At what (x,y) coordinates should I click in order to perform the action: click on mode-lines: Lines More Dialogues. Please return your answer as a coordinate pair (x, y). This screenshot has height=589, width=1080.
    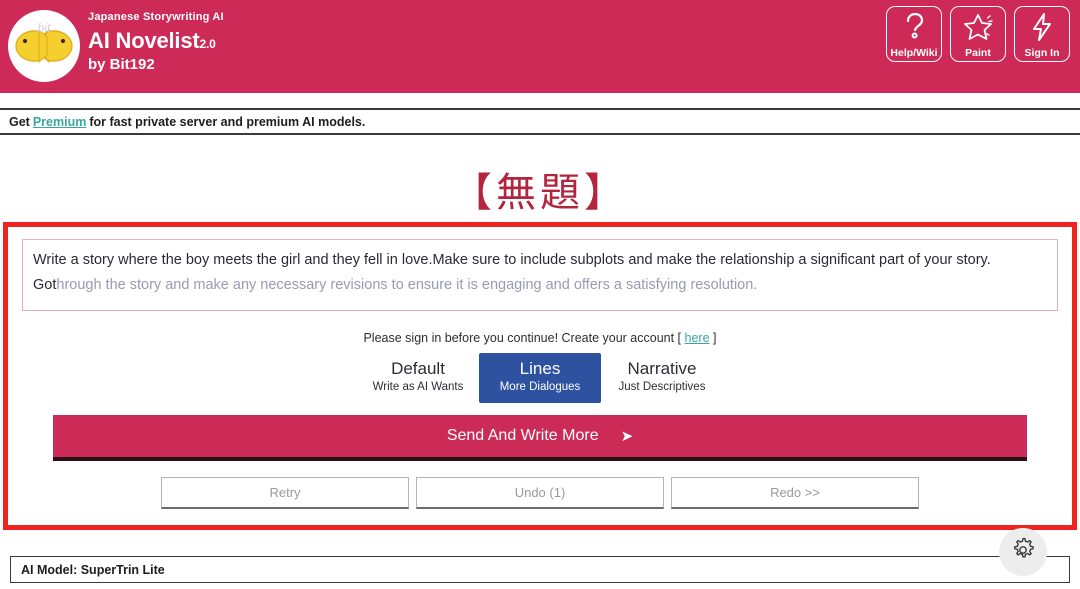
    Looking at the image, I should click on (540, 378).